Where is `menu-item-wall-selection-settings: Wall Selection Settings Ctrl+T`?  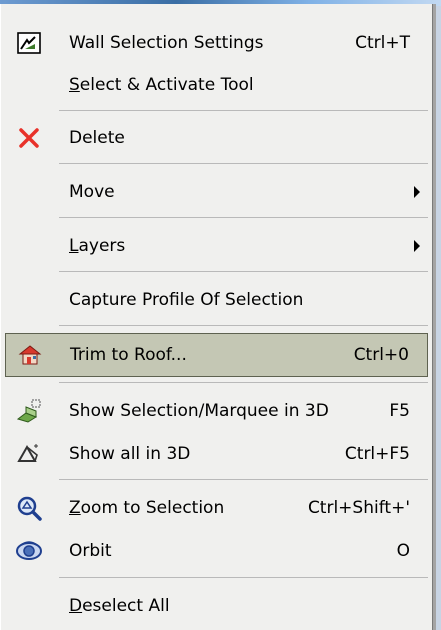 menu-item-wall-selection-settings: Wall Selection Settings Ctrl+T is located at coordinates (216, 43).